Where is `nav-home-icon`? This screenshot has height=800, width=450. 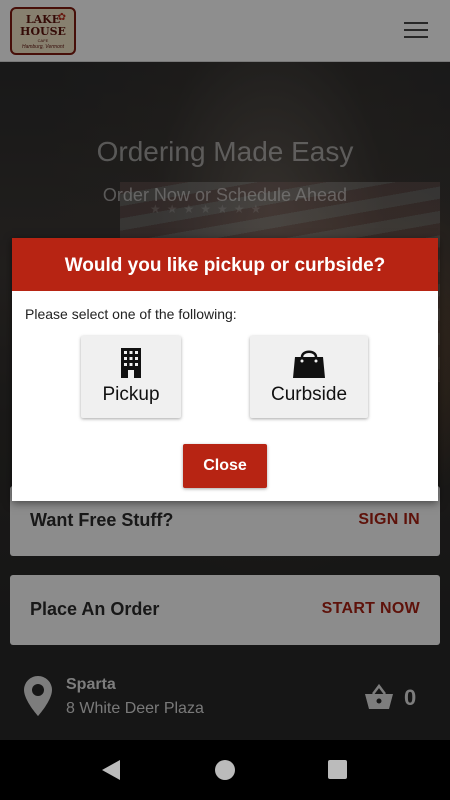
nav-home-icon is located at coordinates (225, 770).